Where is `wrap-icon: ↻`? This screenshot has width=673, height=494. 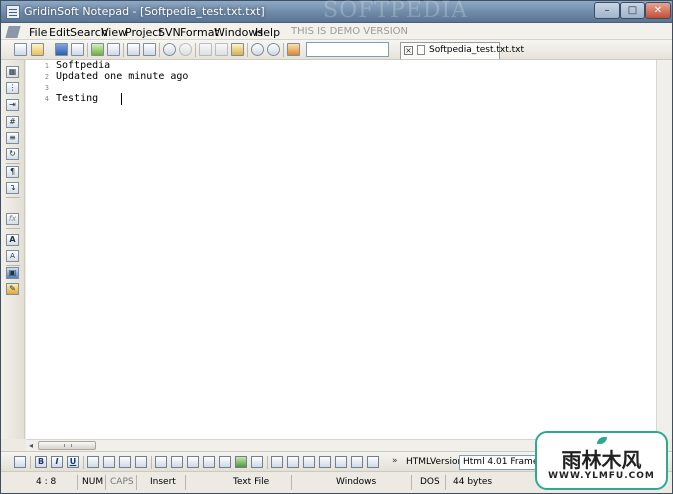
wrap-icon: ↻ is located at coordinates (12, 154).